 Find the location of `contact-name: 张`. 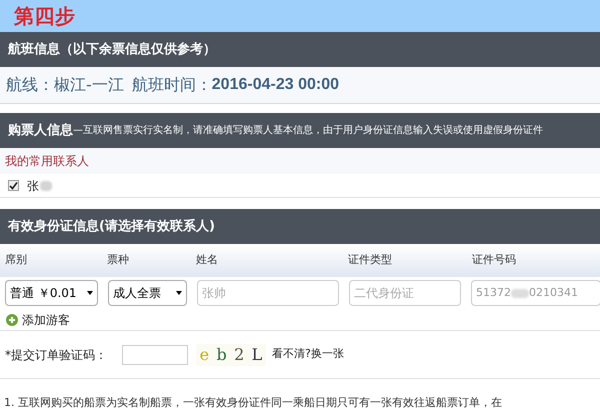

contact-name: 张 is located at coordinates (33, 185).